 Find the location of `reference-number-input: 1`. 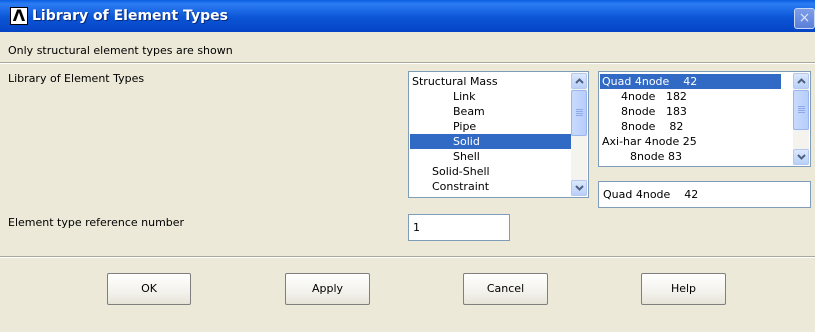

reference-number-input: 1 is located at coordinates (459, 227).